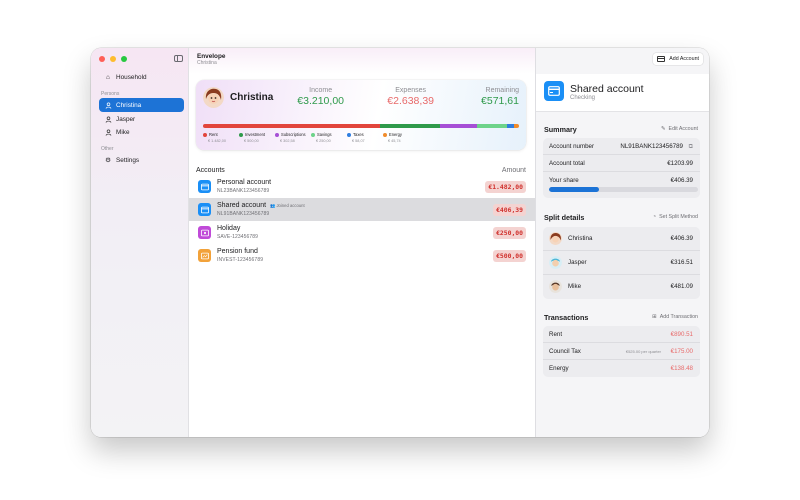 The height and width of the screenshot is (500, 800). What do you see at coordinates (178, 58) in the screenshot?
I see `sidebar-toggle-icon` at bounding box center [178, 58].